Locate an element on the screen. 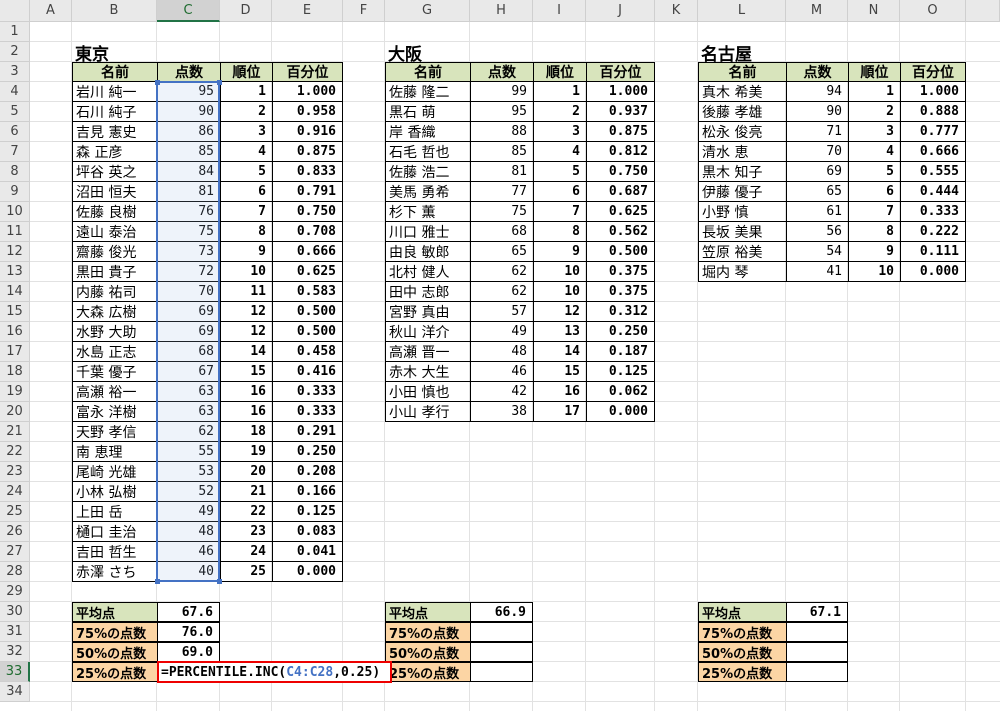 This screenshot has height=711, width=1000. table-cell: 赤木 大生 is located at coordinates (427, 372).